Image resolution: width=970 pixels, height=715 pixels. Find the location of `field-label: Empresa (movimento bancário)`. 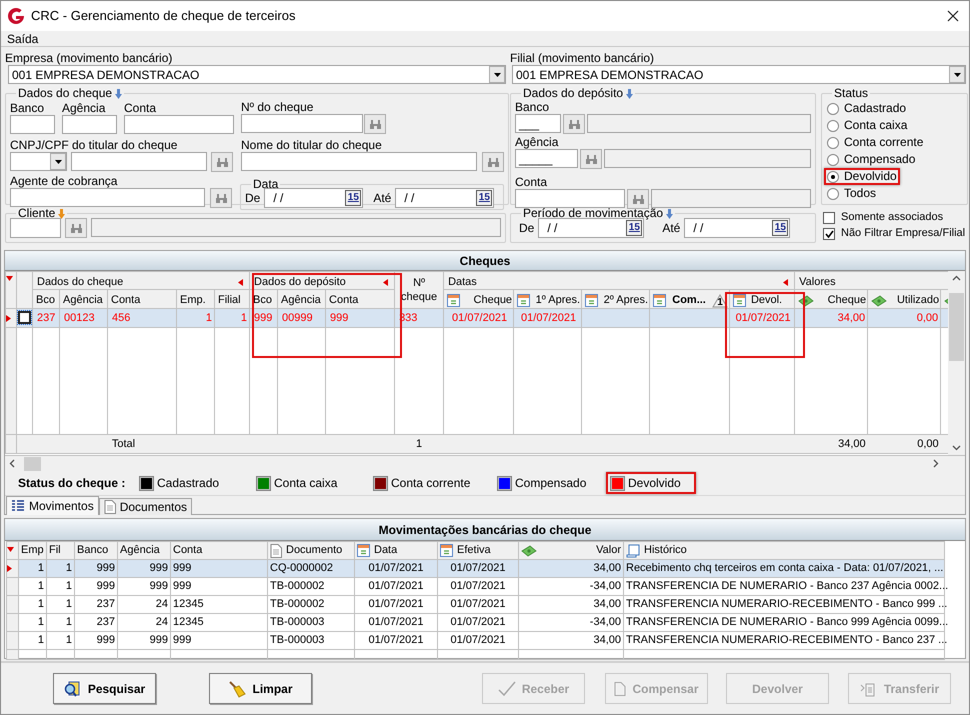

field-label: Empresa (movimento bancário) is located at coordinates (89, 58).